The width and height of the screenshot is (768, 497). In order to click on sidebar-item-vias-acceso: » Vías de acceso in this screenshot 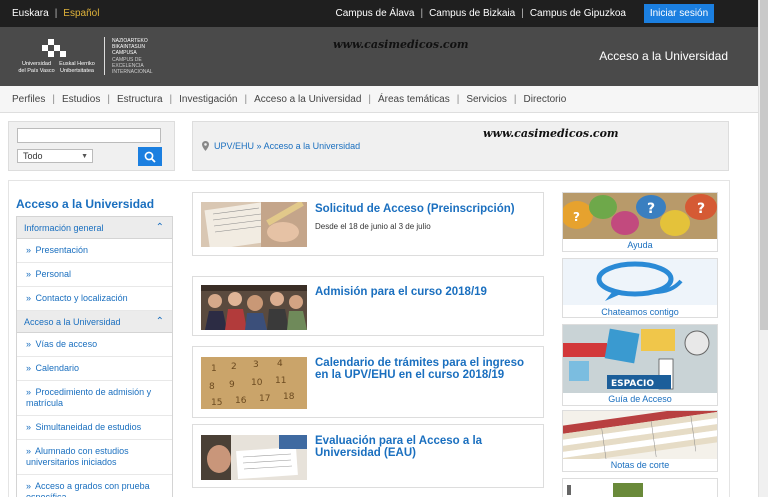, I will do `click(94, 345)`.